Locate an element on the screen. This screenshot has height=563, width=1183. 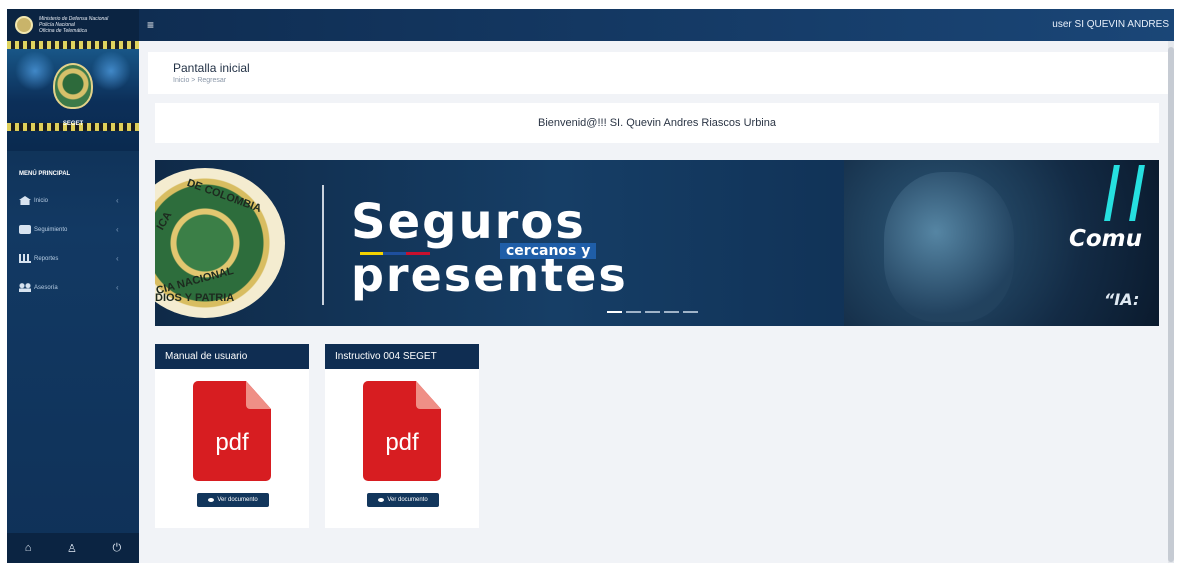
people-icon is located at coordinates (25, 287).